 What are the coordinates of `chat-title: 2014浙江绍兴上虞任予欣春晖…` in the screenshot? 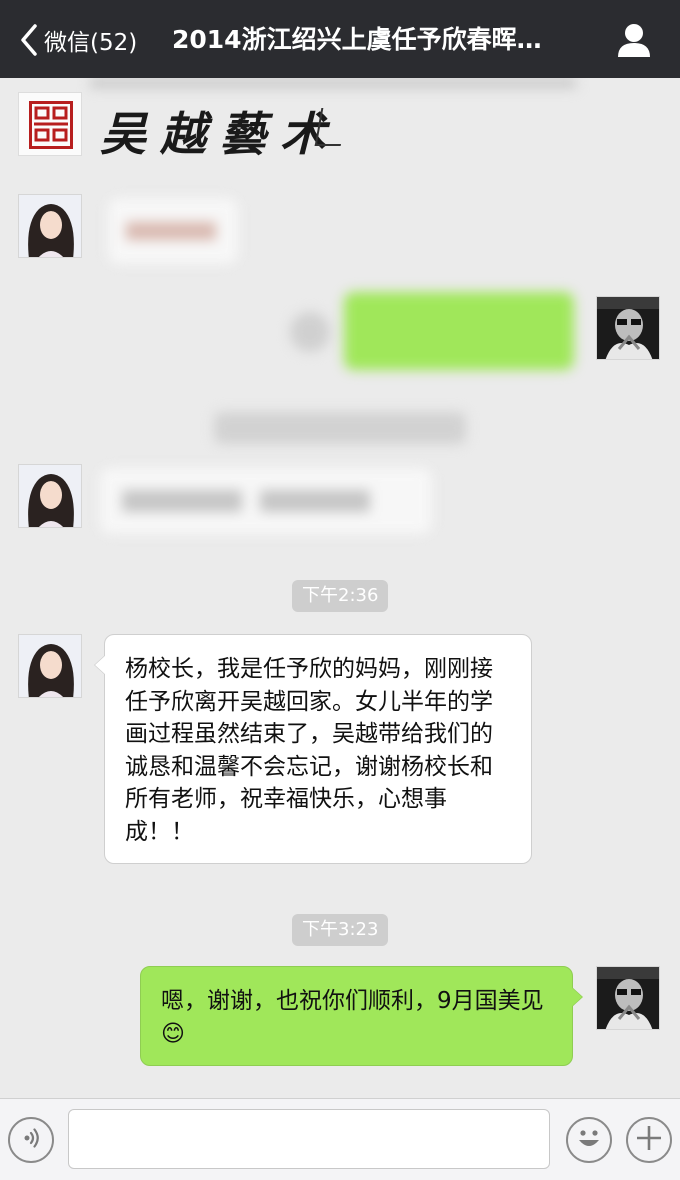 It's located at (357, 39).